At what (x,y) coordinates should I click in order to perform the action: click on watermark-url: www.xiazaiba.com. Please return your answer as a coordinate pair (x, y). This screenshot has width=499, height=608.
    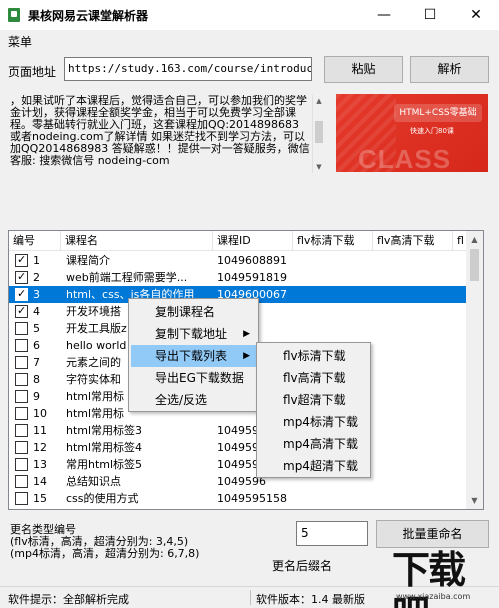
    Looking at the image, I should click on (433, 596).